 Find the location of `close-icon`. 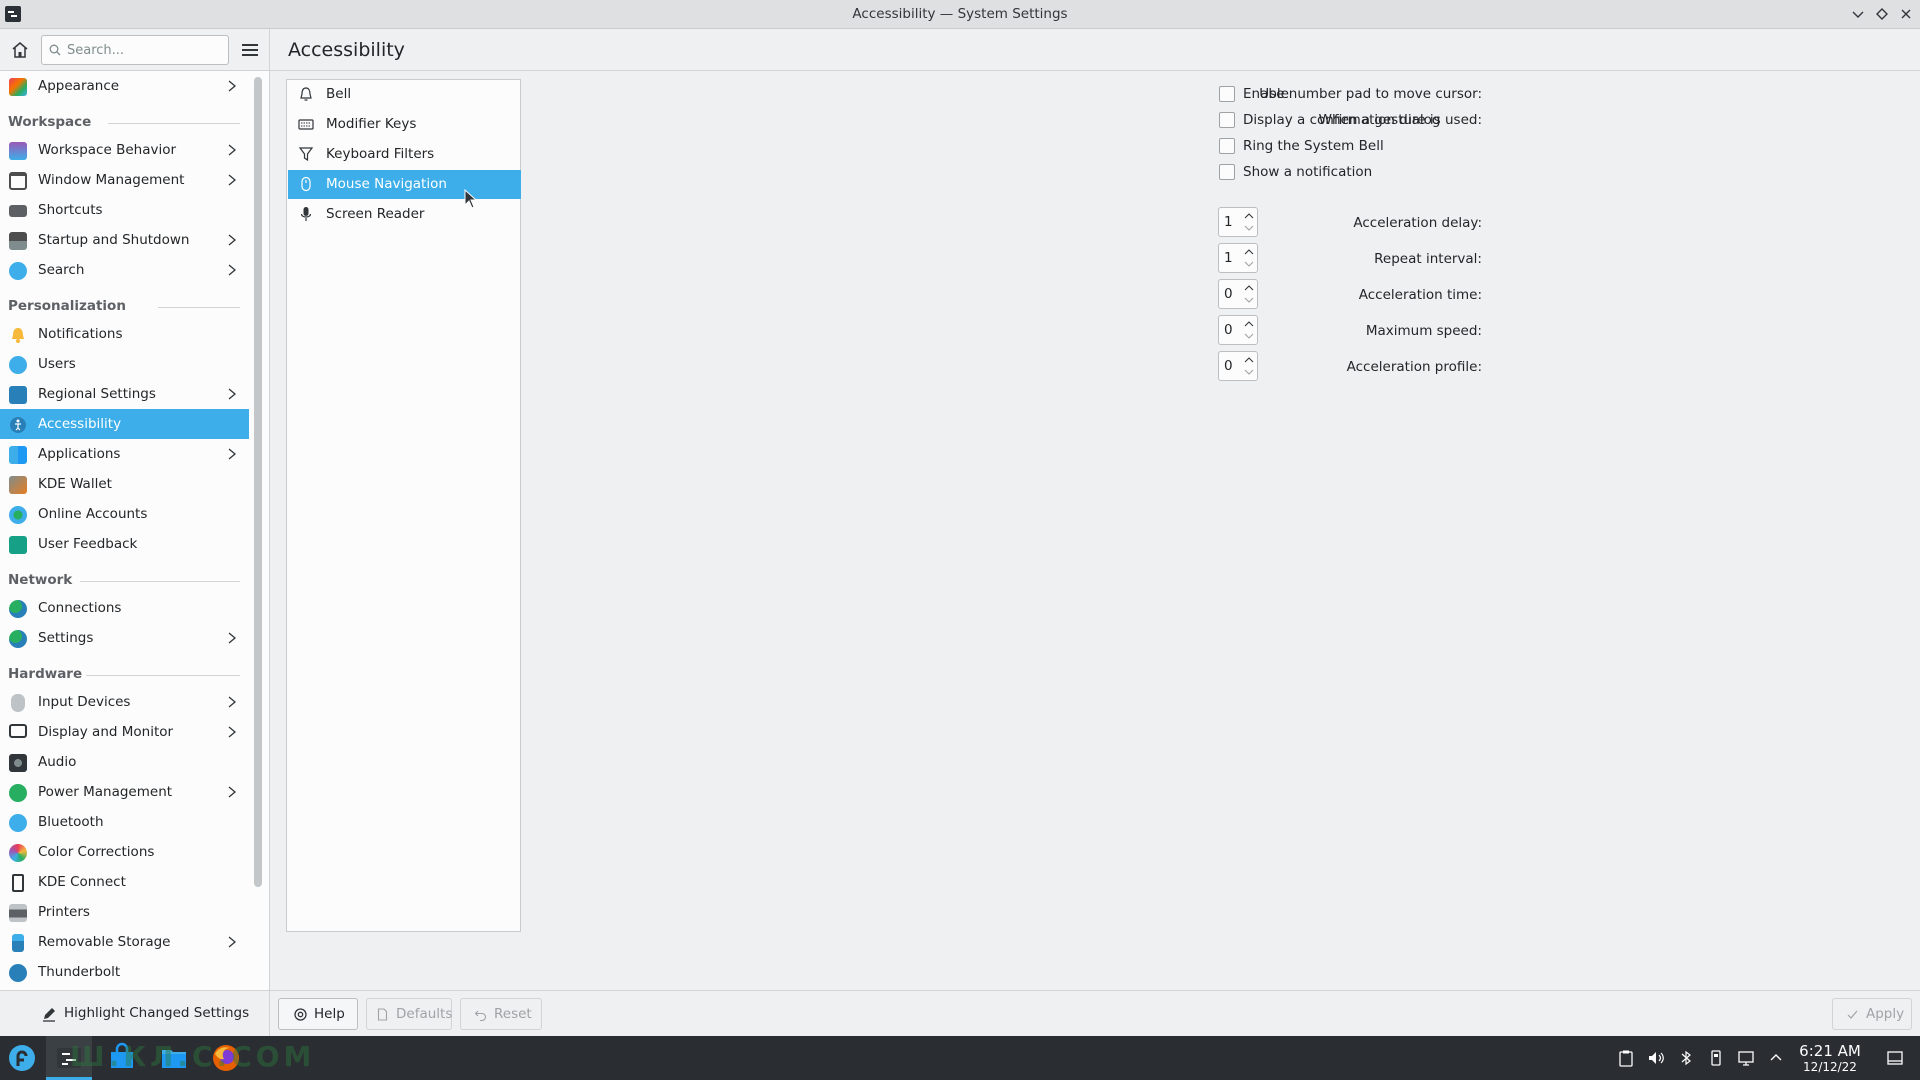

close-icon is located at coordinates (1906, 14).